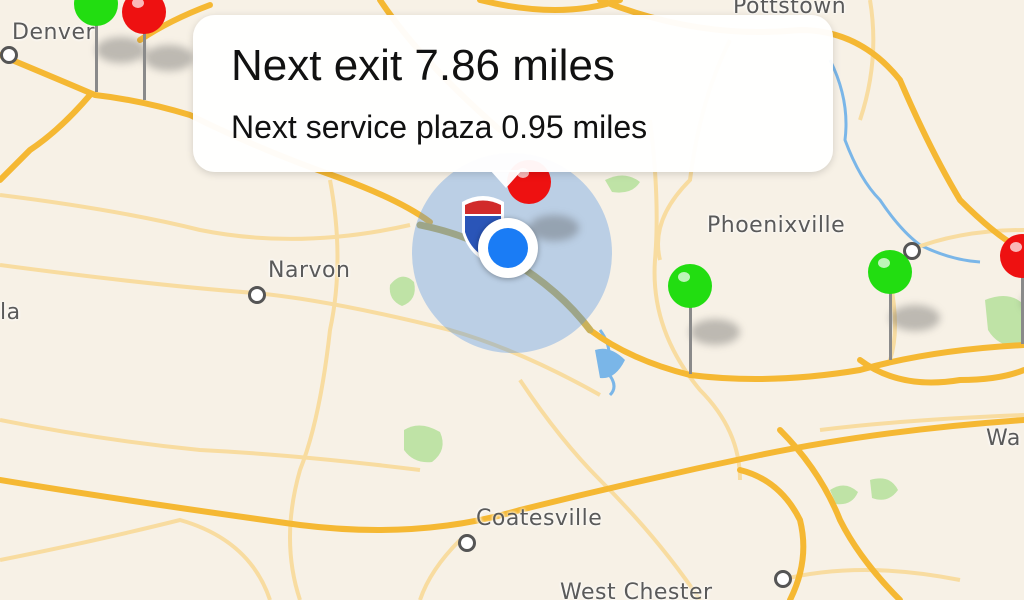 The height and width of the screenshot is (600, 1024). I want to click on current-location-dot, so click(508, 248).